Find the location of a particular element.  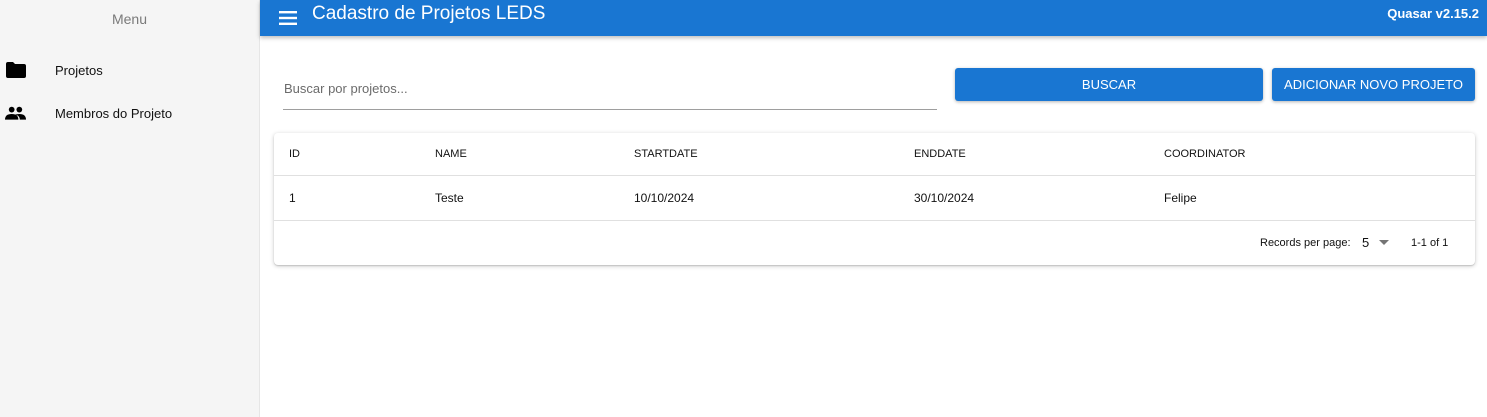

version-label: Quasar v2.15.2 is located at coordinates (1433, 13).